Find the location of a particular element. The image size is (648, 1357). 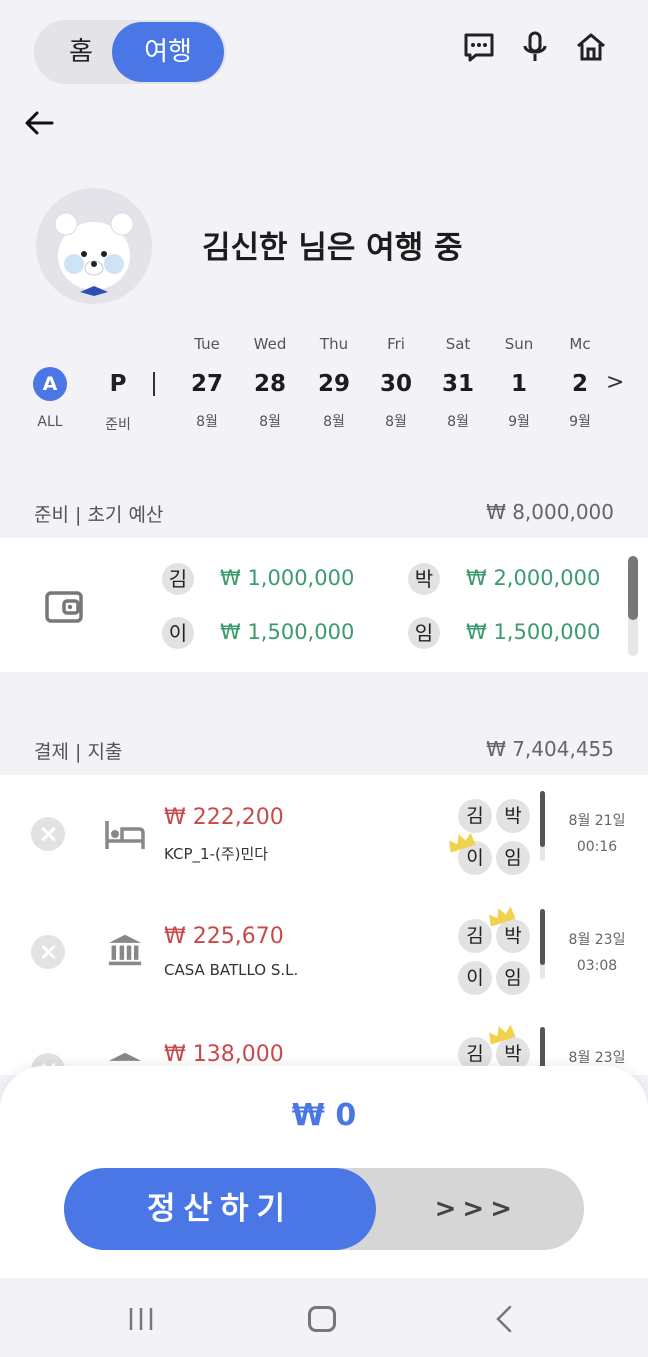

date-day: 2 is located at coordinates (579, 384).